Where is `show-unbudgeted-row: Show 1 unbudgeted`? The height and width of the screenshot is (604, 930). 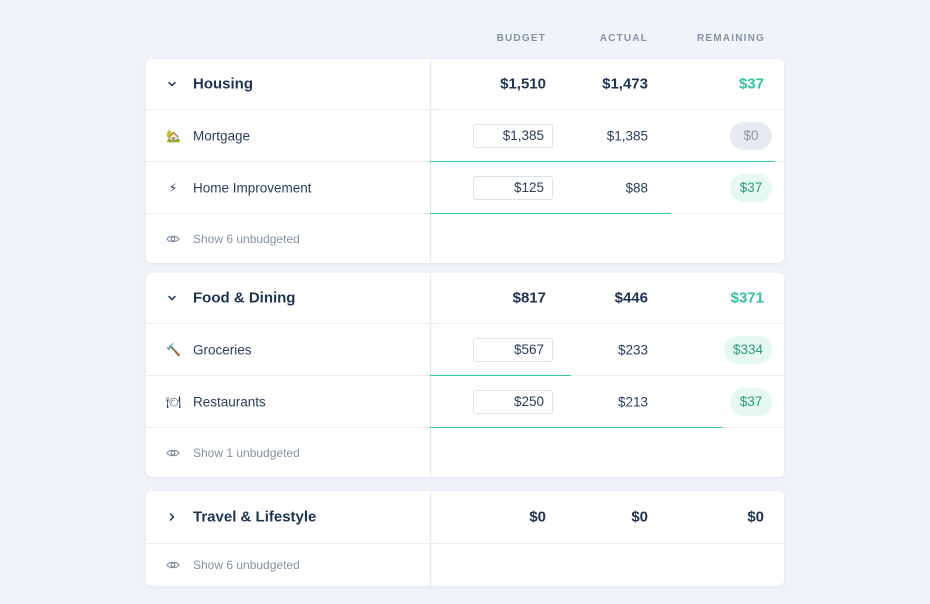 show-unbudgeted-row: Show 1 unbudgeted is located at coordinates (465, 452).